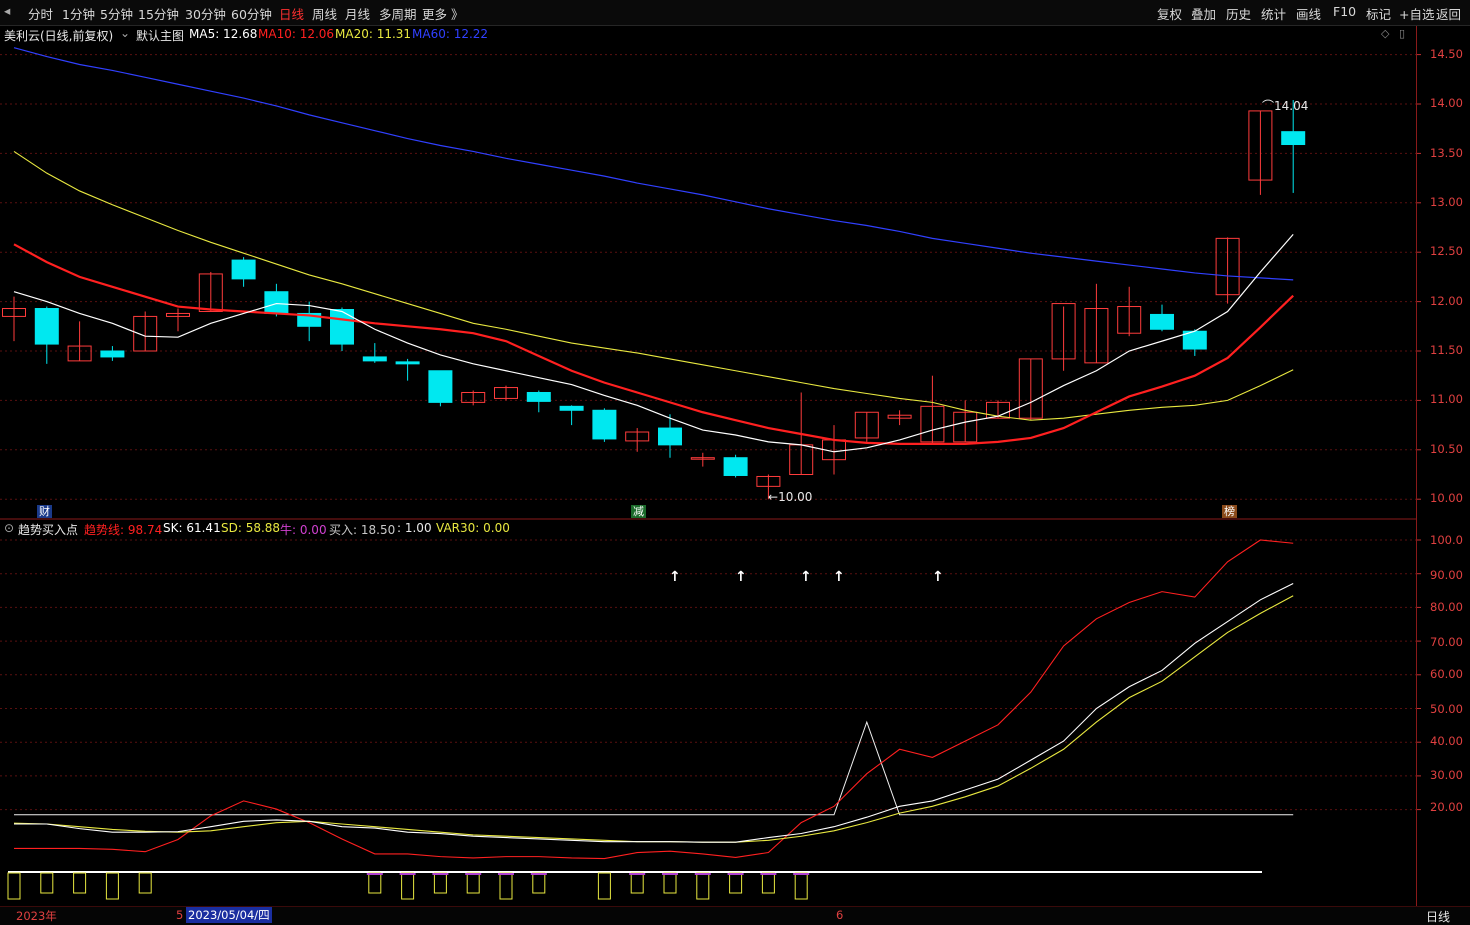 This screenshot has width=1470, height=925. I want to click on sub-tick: 60.00, so click(1446, 674).